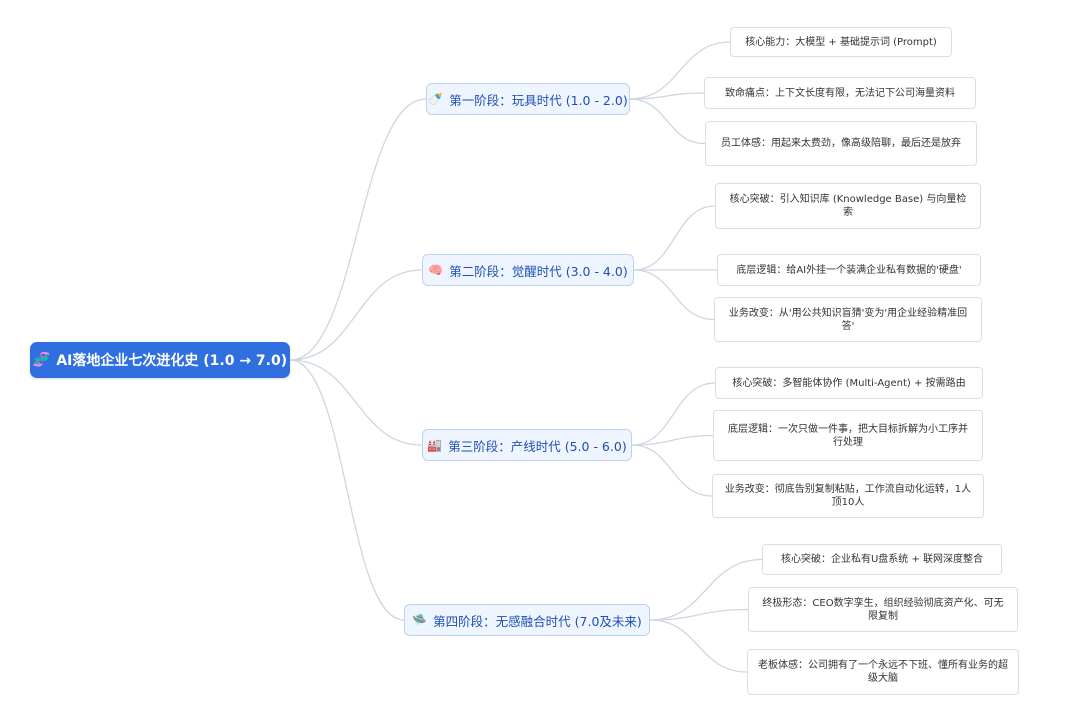  What do you see at coordinates (883, 672) in the screenshot?
I see `stage-4-item-3: 老板体感：公司拥有了一个永远不下班、懂所有业务的超级大脑` at bounding box center [883, 672].